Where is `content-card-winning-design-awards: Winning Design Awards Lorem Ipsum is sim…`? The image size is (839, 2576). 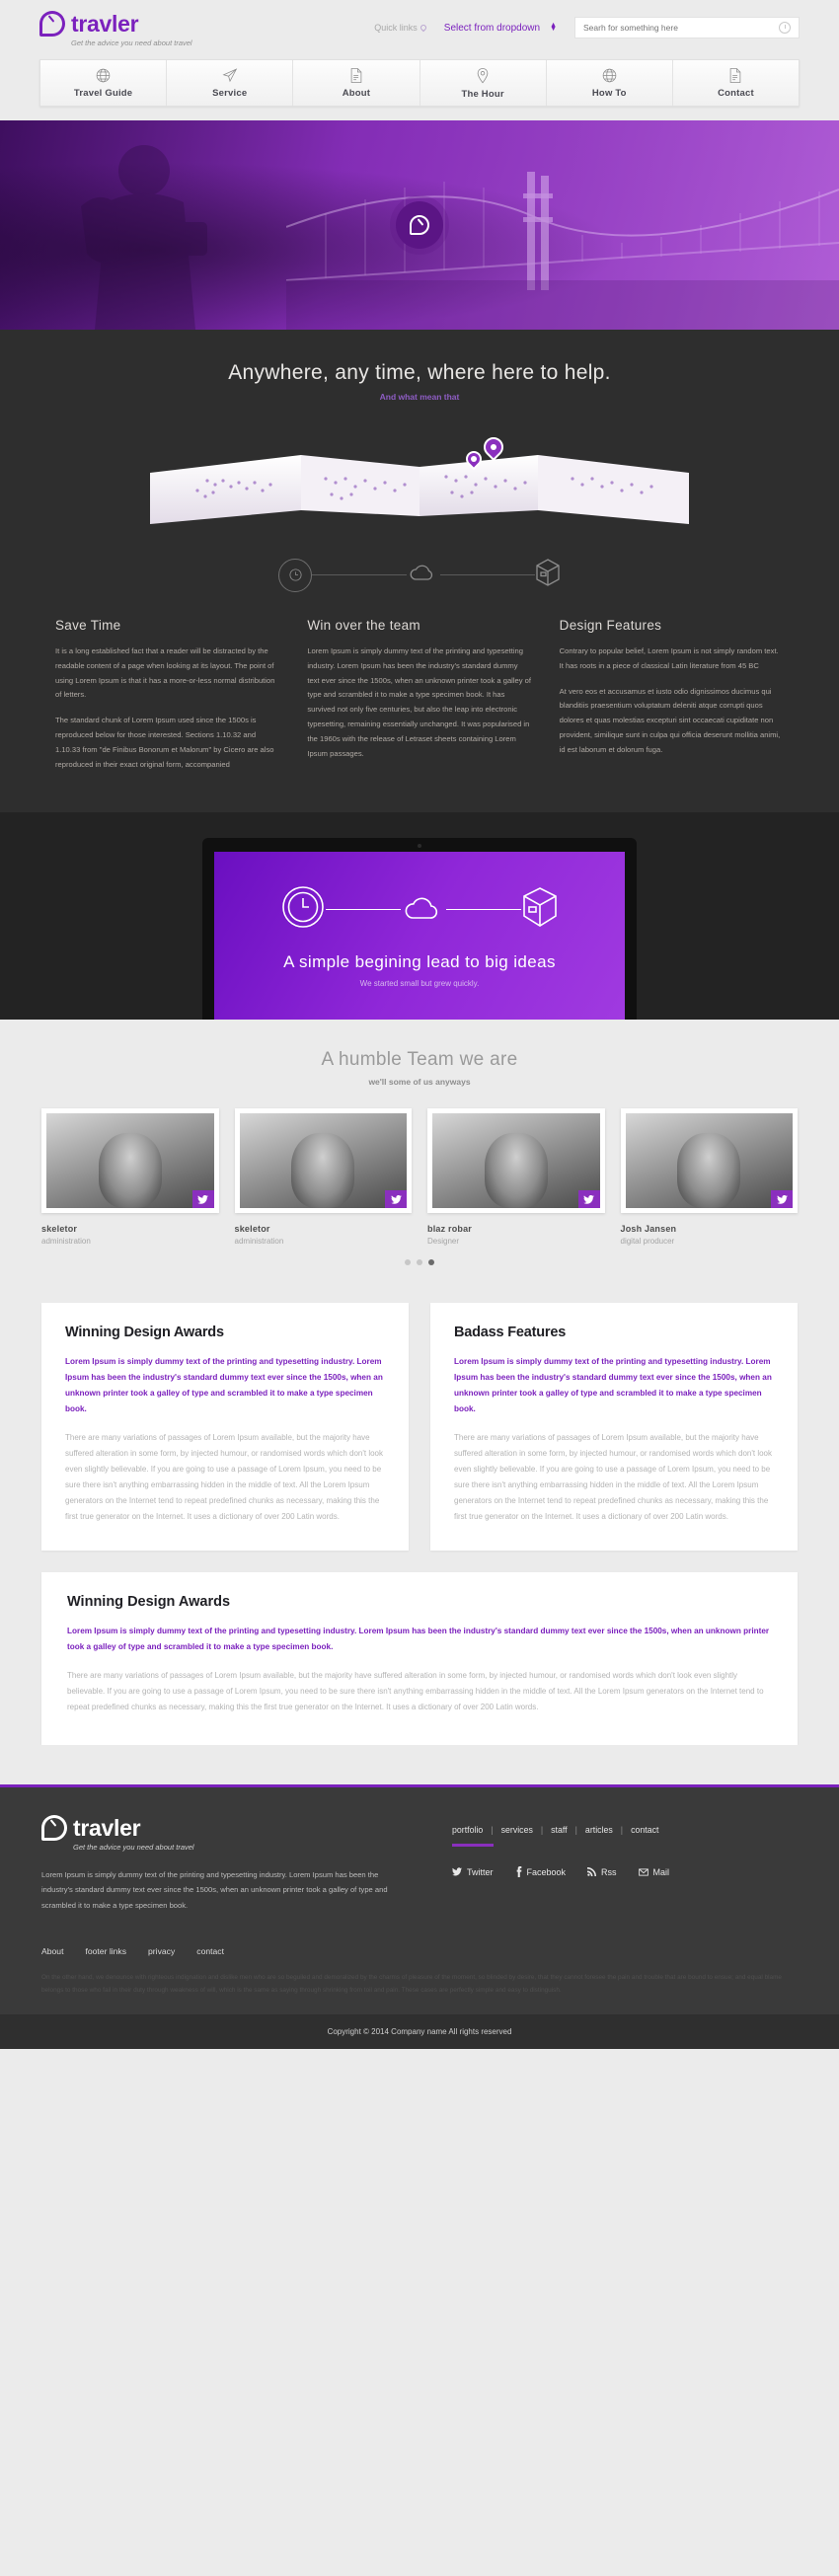 content-card-winning-design-awards: Winning Design Awards Lorem Ipsum is sim… is located at coordinates (225, 1427).